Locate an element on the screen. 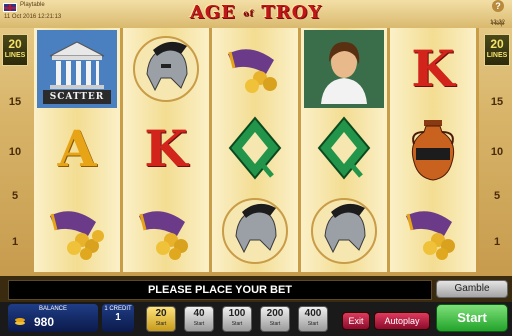 This screenshot has width=512, height=336. lines-right-number: 20 is located at coordinates (497, 44).